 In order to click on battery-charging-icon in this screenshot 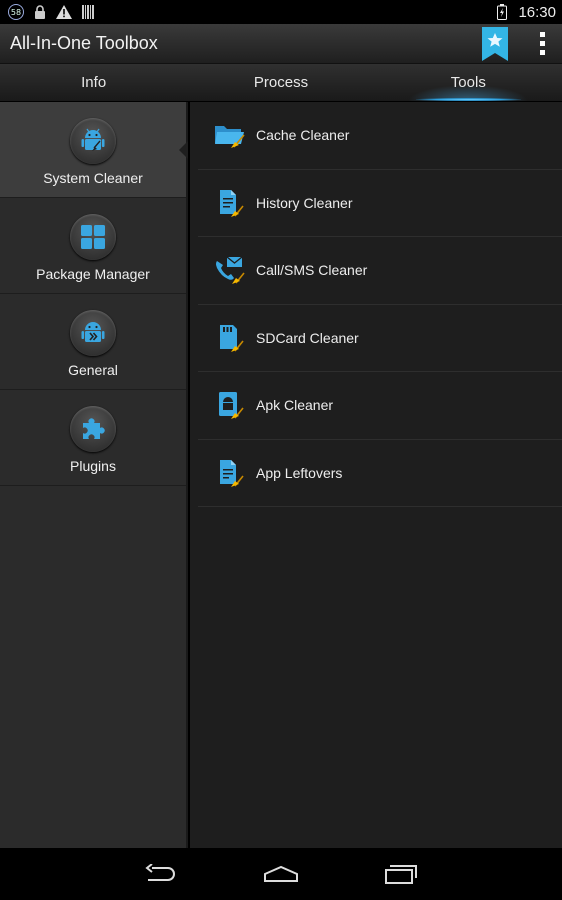, I will do `click(502, 12)`.